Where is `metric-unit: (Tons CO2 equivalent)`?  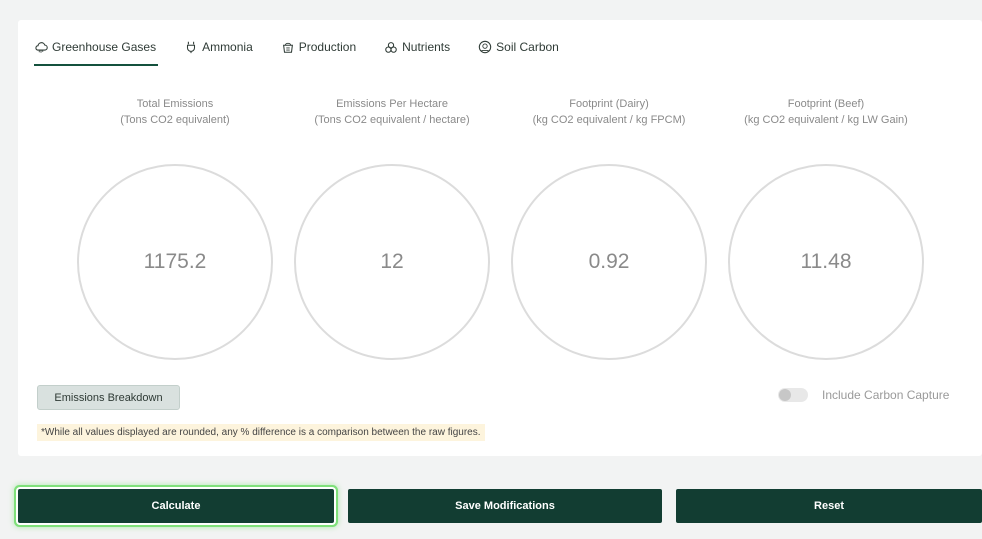 metric-unit: (Tons CO2 equivalent) is located at coordinates (175, 120).